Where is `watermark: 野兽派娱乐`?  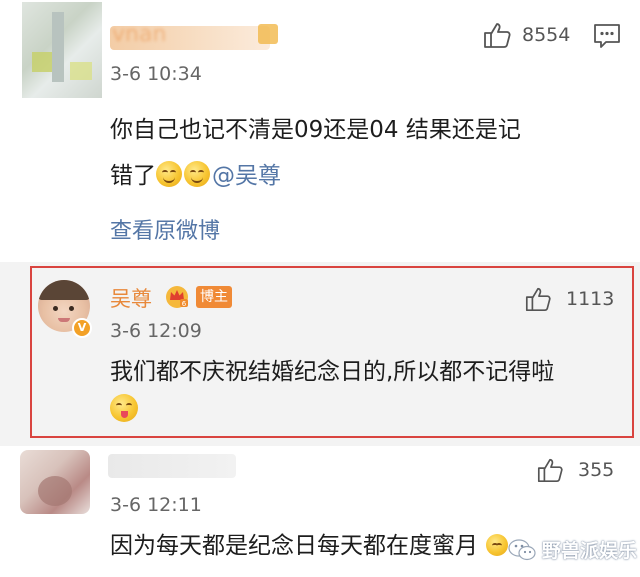 watermark: 野兽派娱乐 is located at coordinates (572, 549).